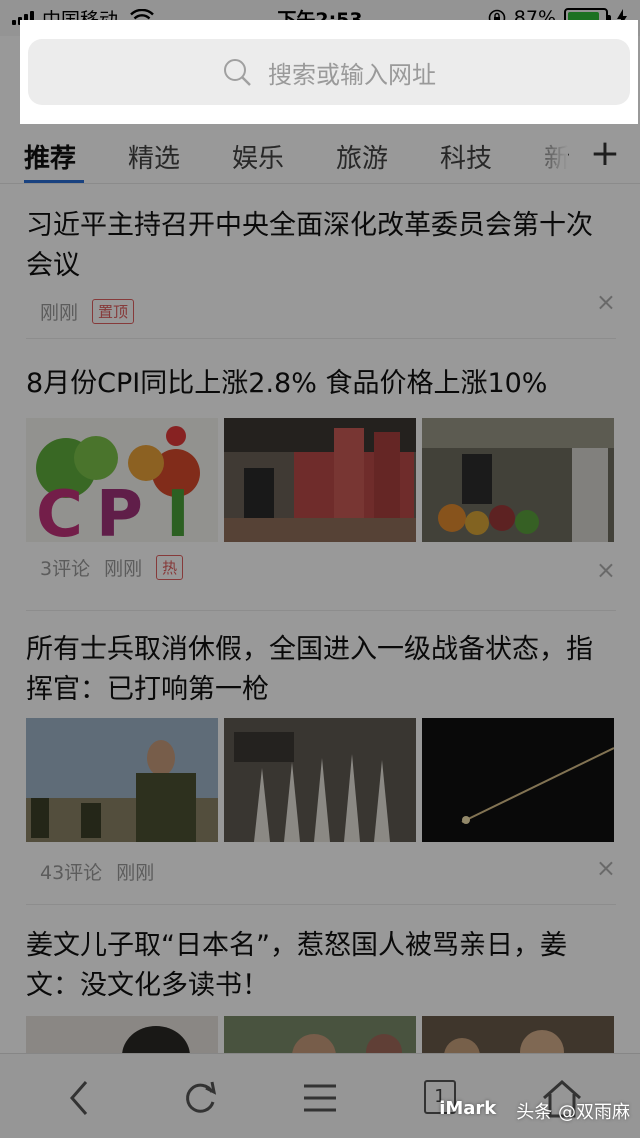 The height and width of the screenshot is (1138, 640). Describe the element at coordinates (321, 246) in the screenshot. I see `news-title: 习近平主持召开中央全面深化改革委员会第十次会议` at that location.